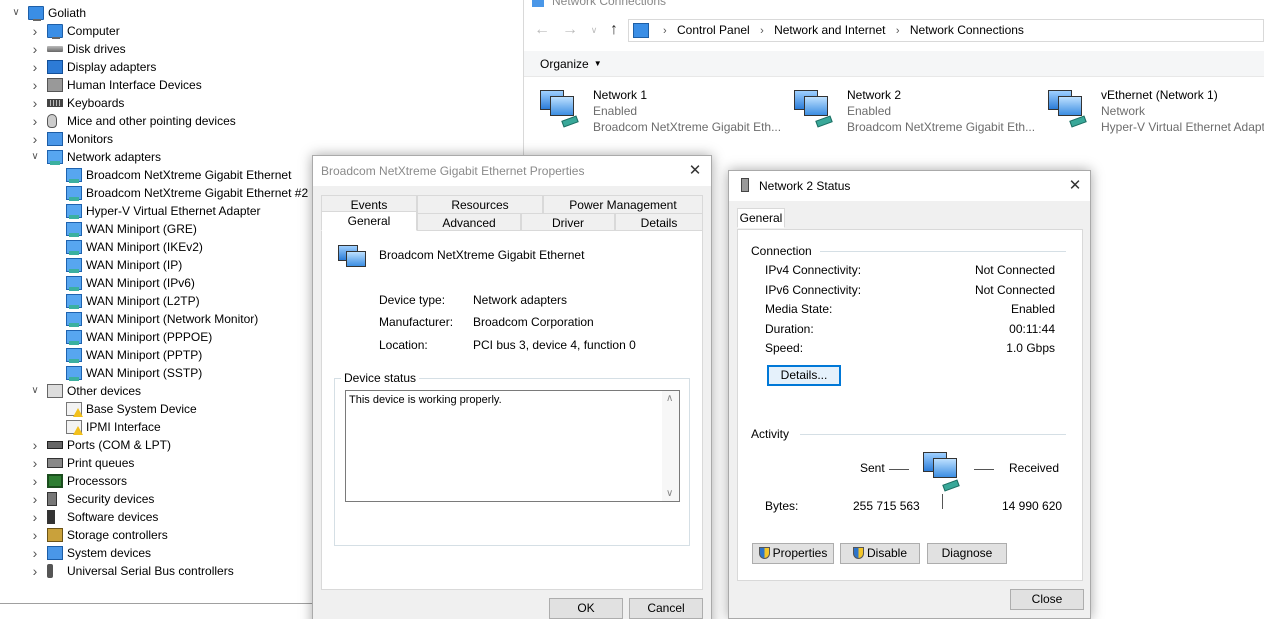  I want to click on port-icon, so click(55, 445).